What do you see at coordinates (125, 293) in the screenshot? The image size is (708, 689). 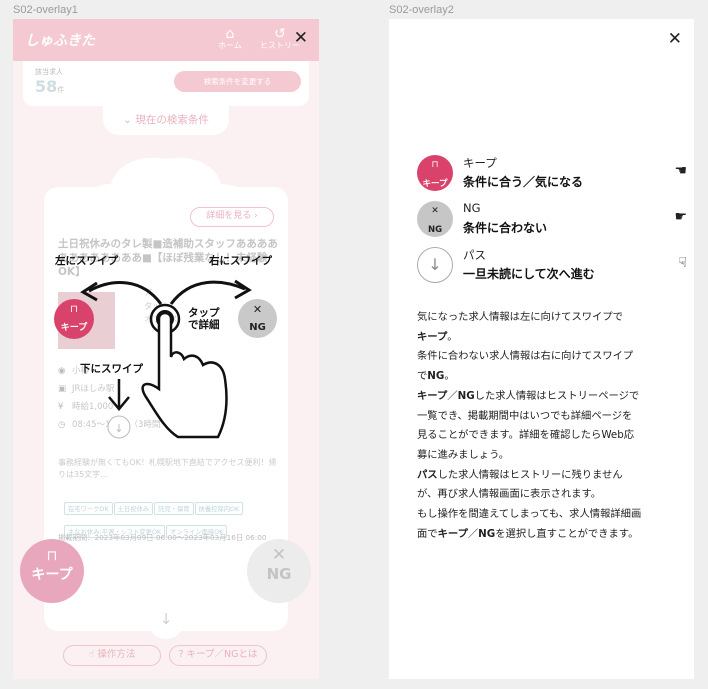 I see `swipe-left-arrow` at bounding box center [125, 293].